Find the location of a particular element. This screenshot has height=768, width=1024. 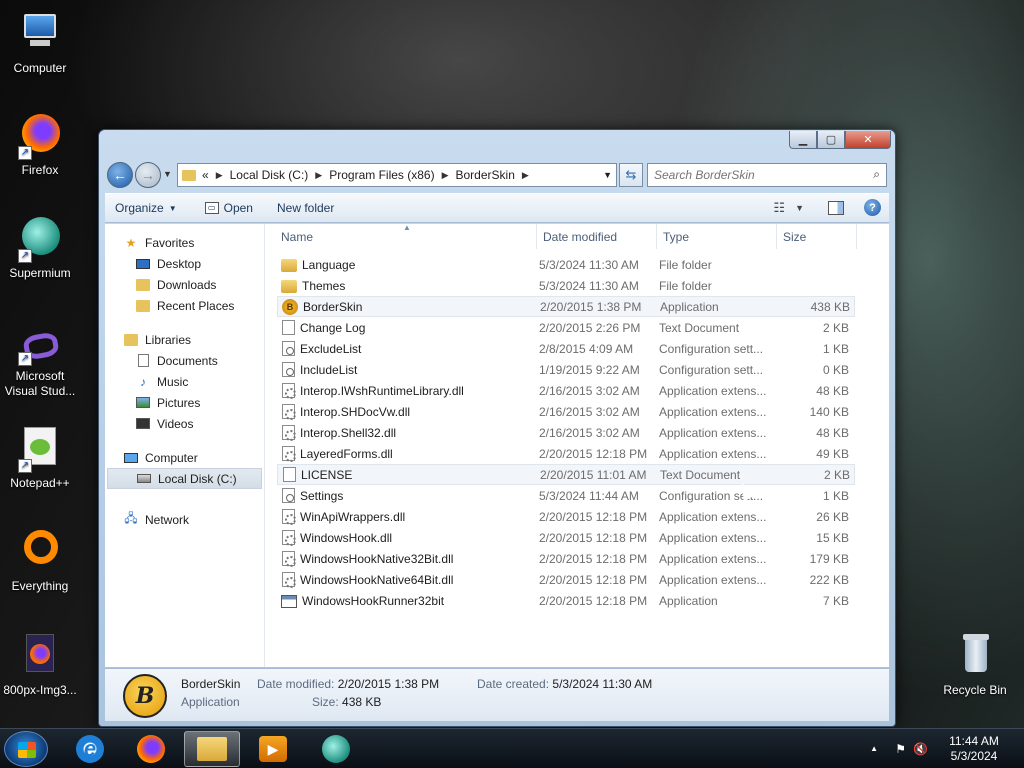

file-name: LICENSE is located at coordinates (327, 474).